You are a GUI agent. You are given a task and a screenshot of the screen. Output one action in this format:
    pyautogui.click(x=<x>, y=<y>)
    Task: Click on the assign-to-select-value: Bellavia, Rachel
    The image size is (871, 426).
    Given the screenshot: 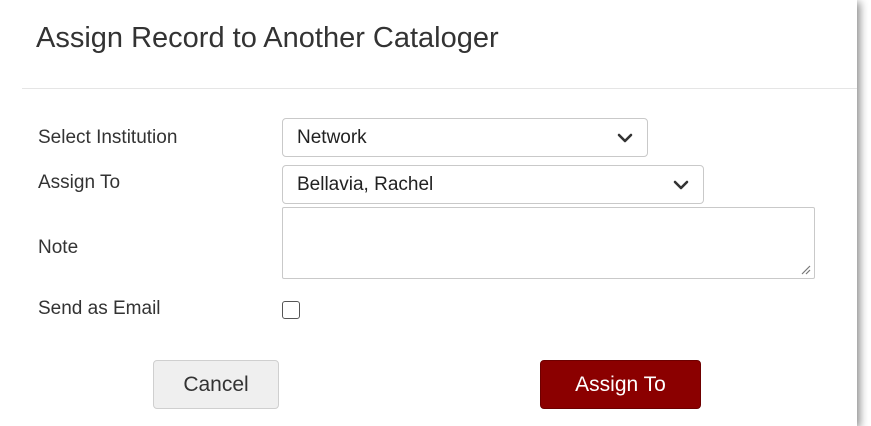 What is the action you would take?
    pyautogui.click(x=365, y=184)
    